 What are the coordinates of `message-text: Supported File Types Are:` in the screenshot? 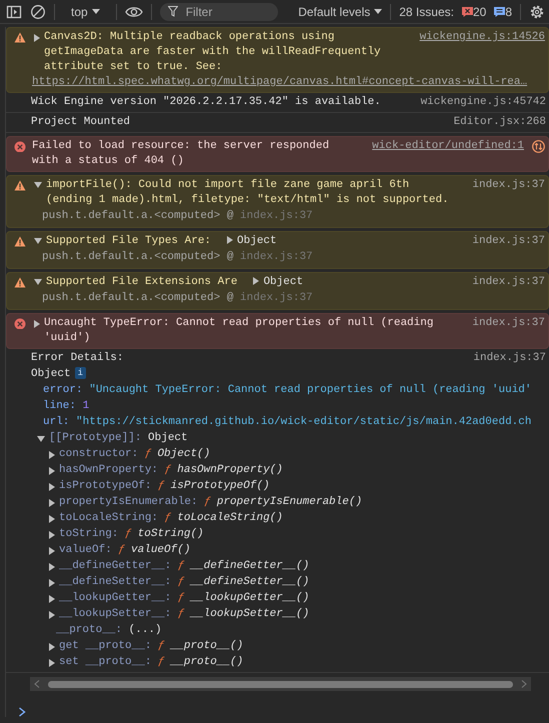 It's located at (129, 241).